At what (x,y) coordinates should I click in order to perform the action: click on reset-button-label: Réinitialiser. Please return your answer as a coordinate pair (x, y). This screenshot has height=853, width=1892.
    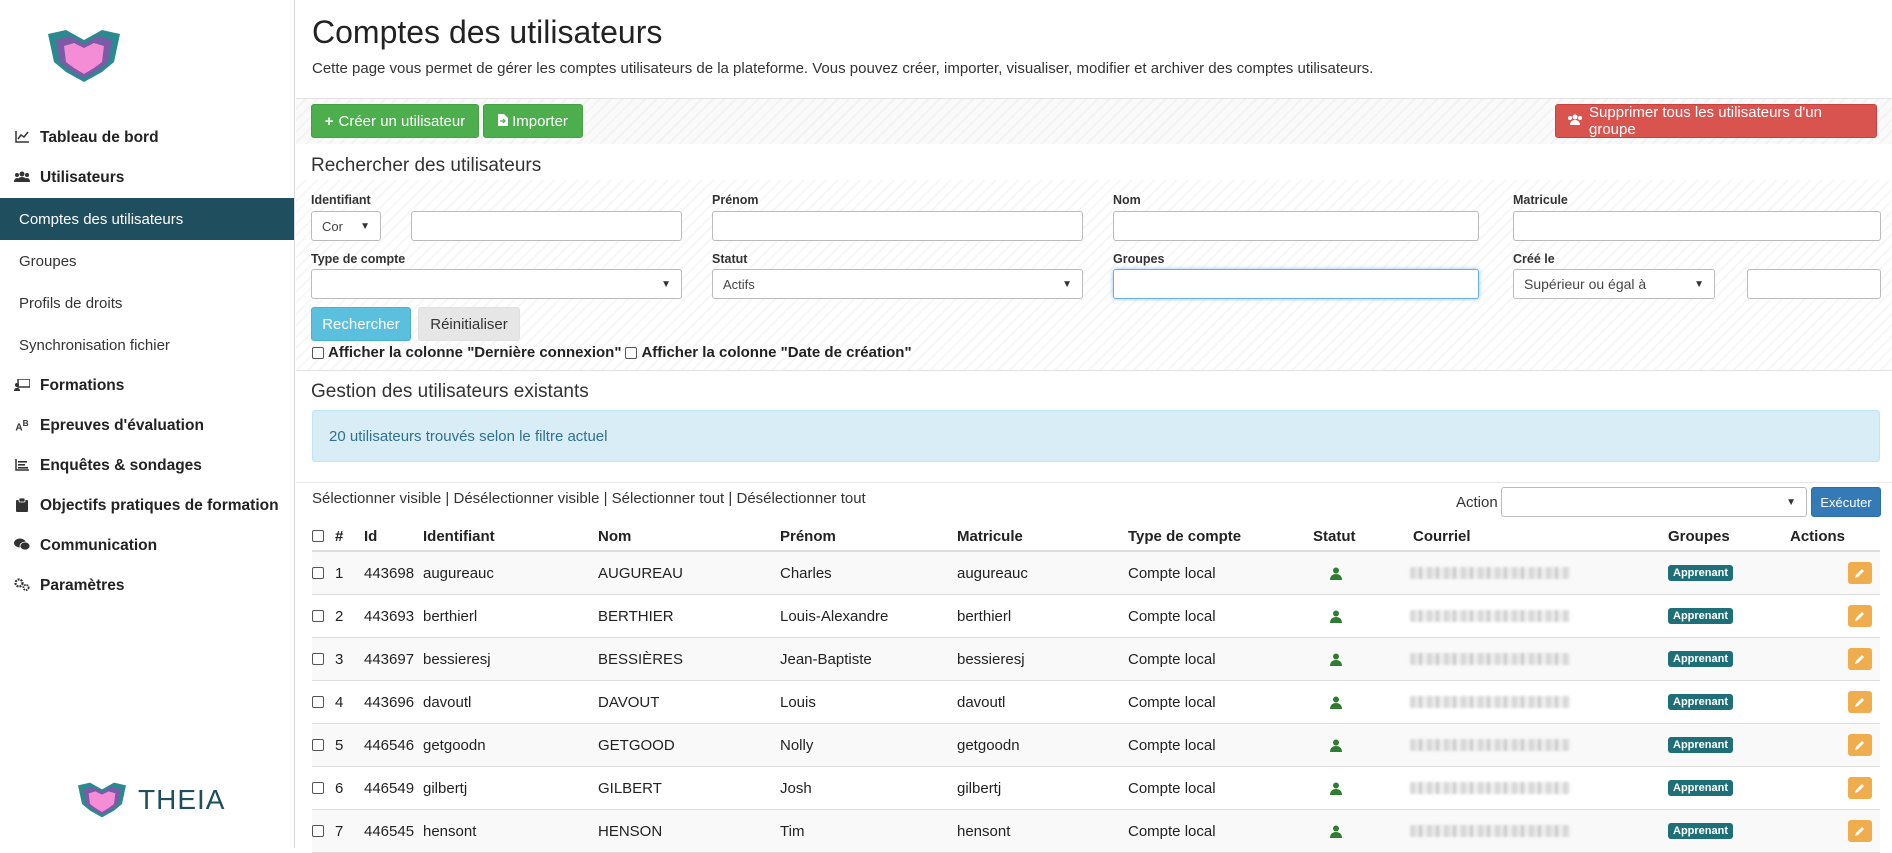
    Looking at the image, I should click on (469, 324).